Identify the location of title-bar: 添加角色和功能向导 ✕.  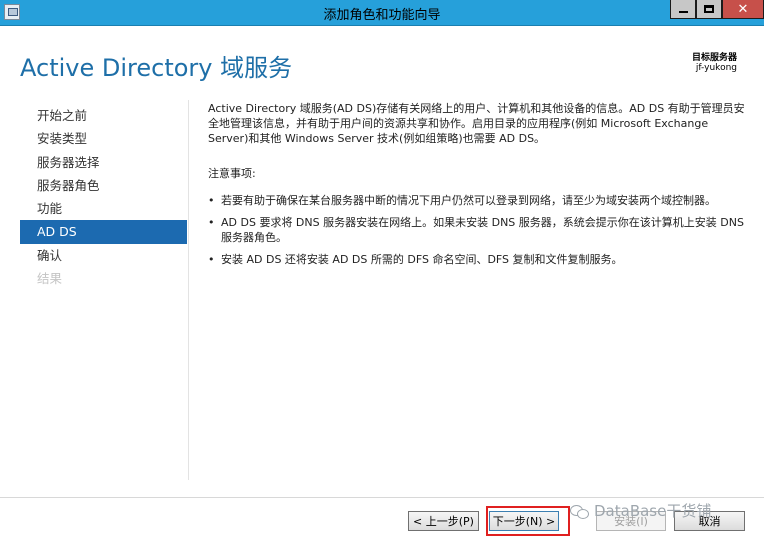
(382, 13).